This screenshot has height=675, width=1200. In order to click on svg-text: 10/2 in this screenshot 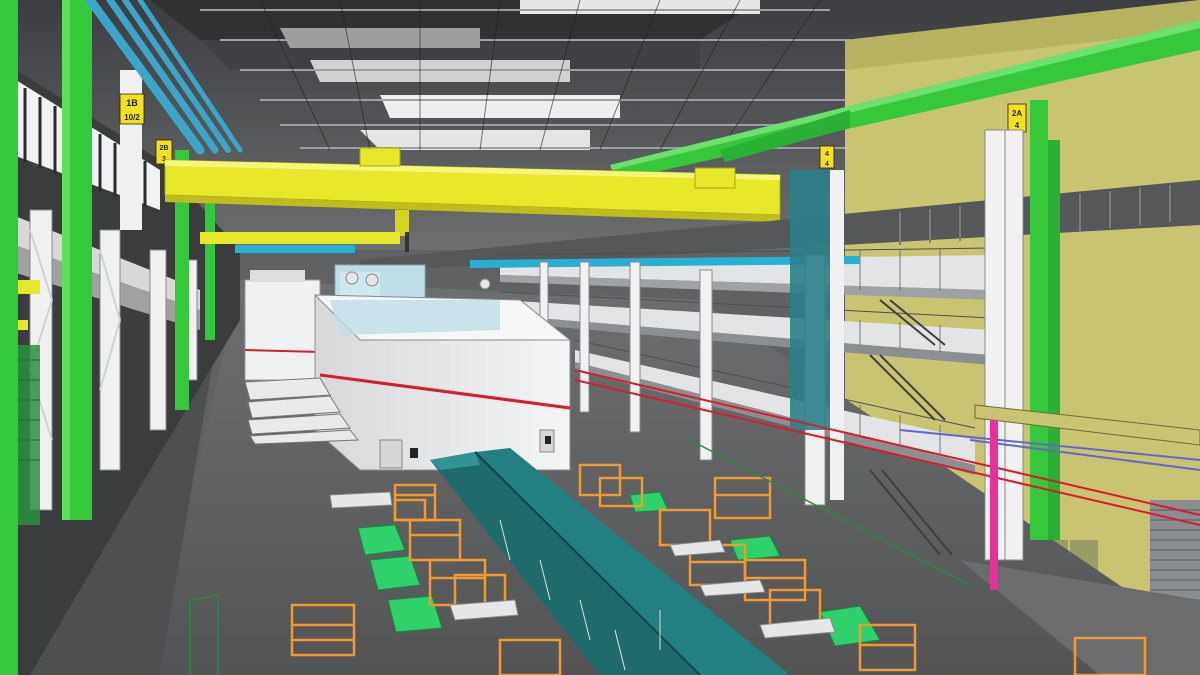, I will do `click(132, 117)`.